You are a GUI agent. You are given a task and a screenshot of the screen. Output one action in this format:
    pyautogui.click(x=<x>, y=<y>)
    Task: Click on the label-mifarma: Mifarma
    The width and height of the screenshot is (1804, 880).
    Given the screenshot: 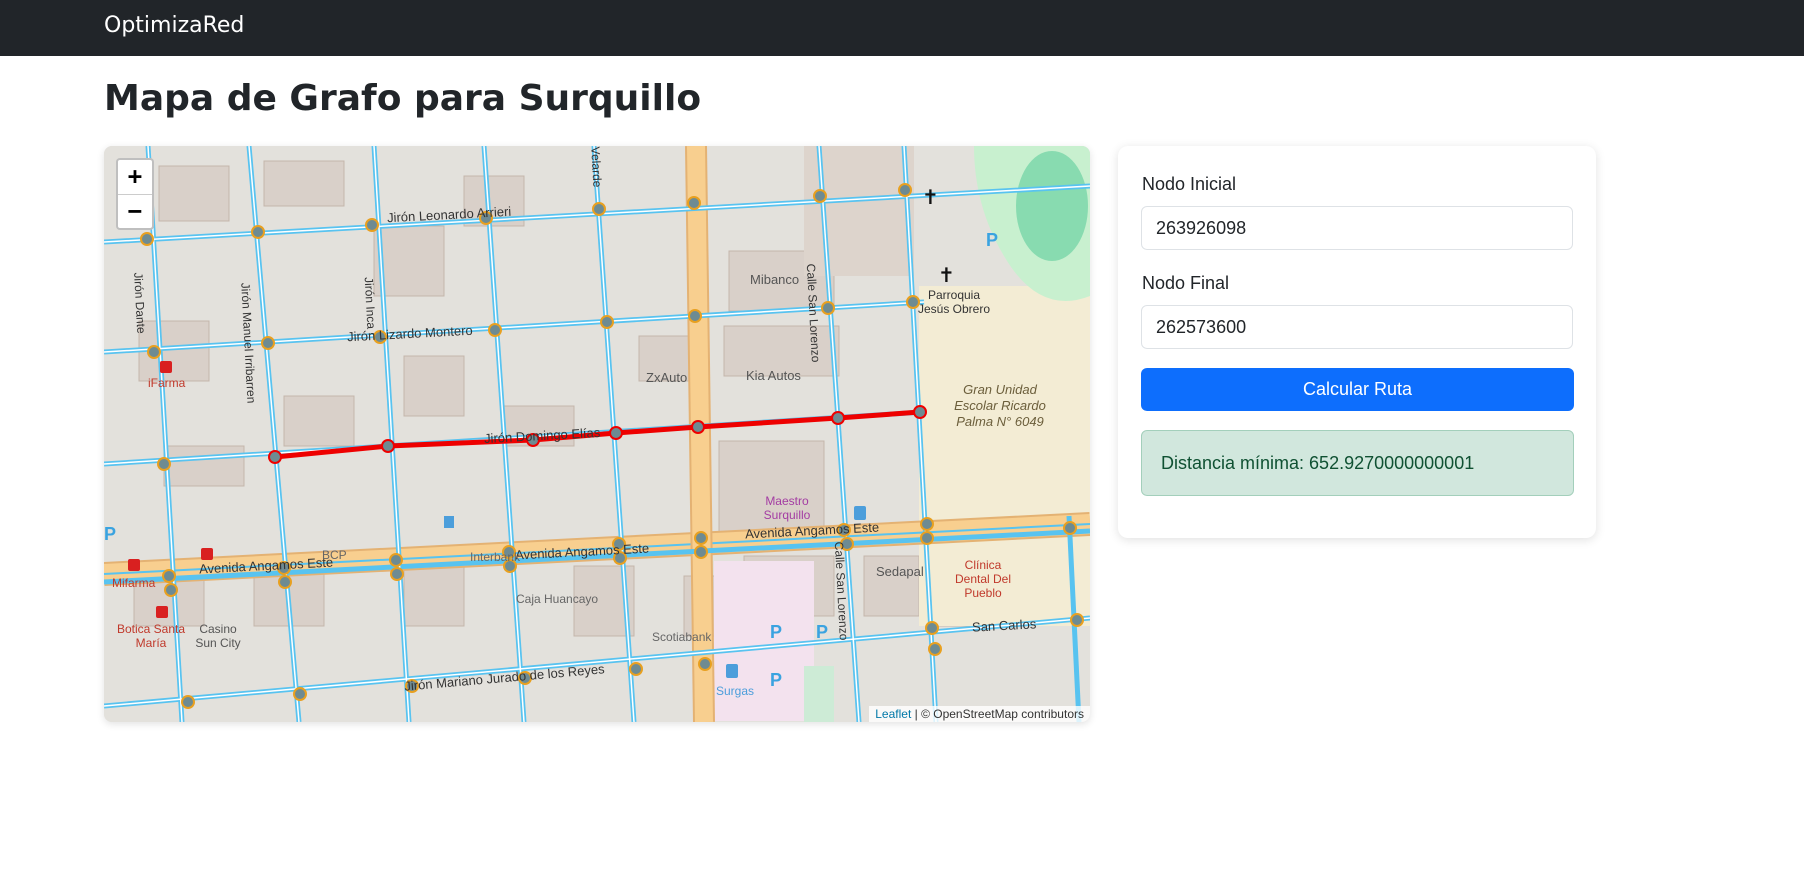 What is the action you would take?
    pyautogui.click(x=134, y=583)
    